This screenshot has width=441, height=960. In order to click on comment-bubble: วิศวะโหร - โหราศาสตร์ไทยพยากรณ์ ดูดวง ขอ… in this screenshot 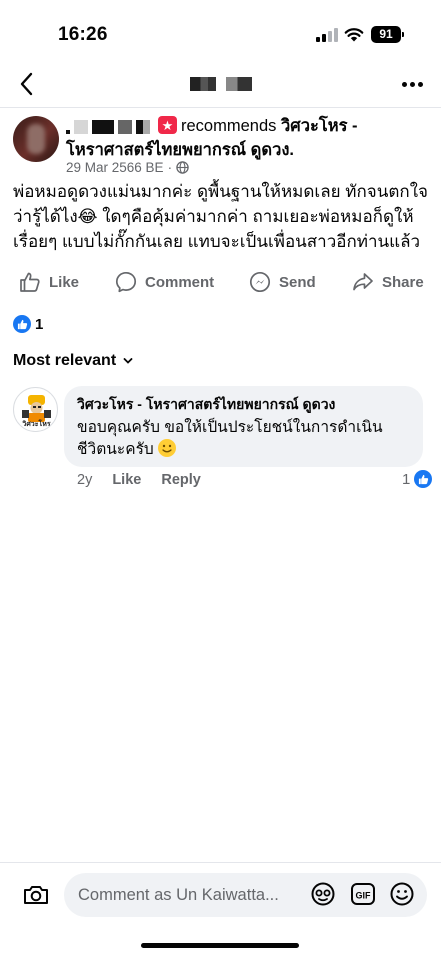, I will do `click(243, 426)`.